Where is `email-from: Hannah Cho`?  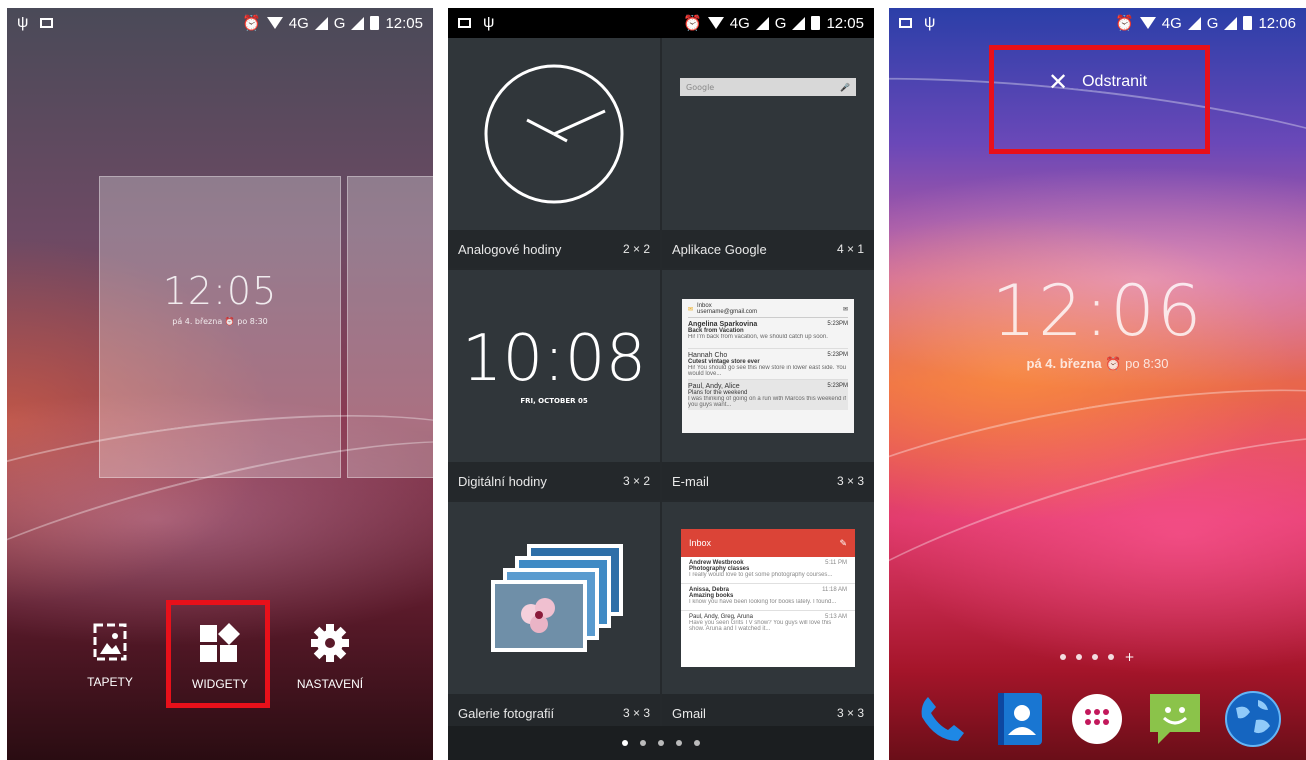
email-from: Hannah Cho is located at coordinates (708, 355).